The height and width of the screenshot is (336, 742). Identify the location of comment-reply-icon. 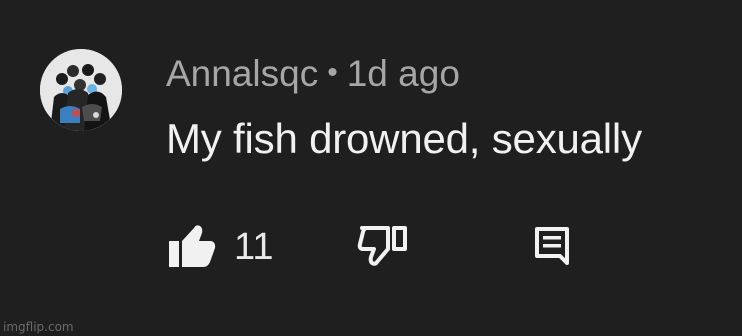
(552, 246).